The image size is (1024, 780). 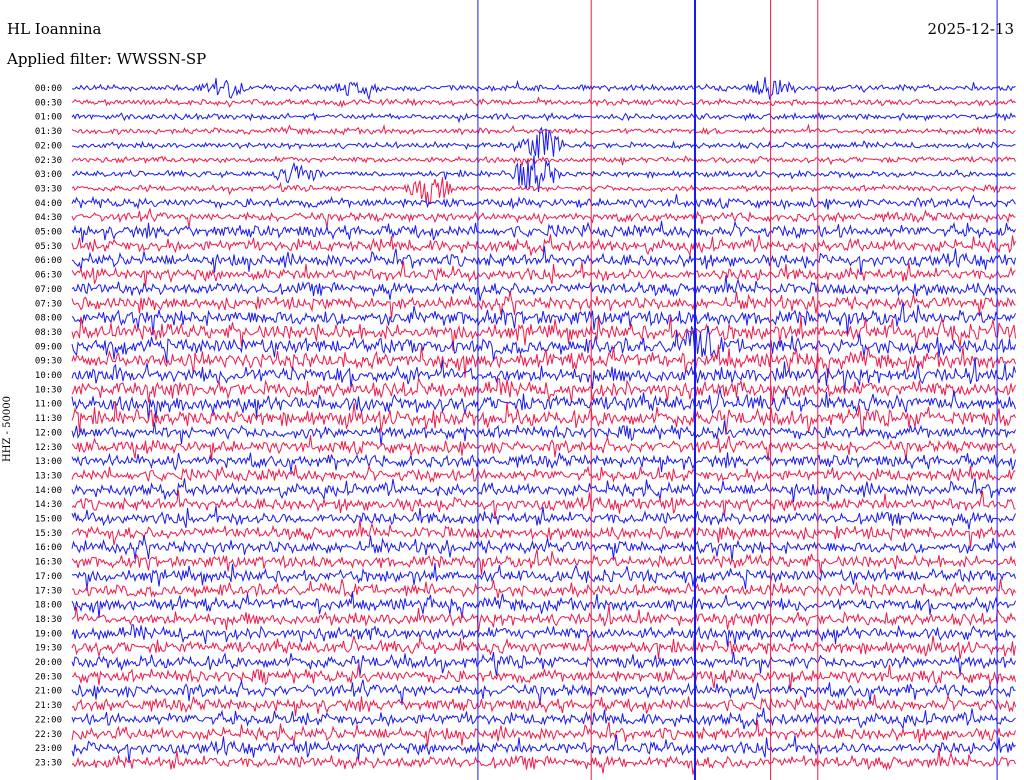 I want to click on row-label: 20:00, so click(x=48, y=663).